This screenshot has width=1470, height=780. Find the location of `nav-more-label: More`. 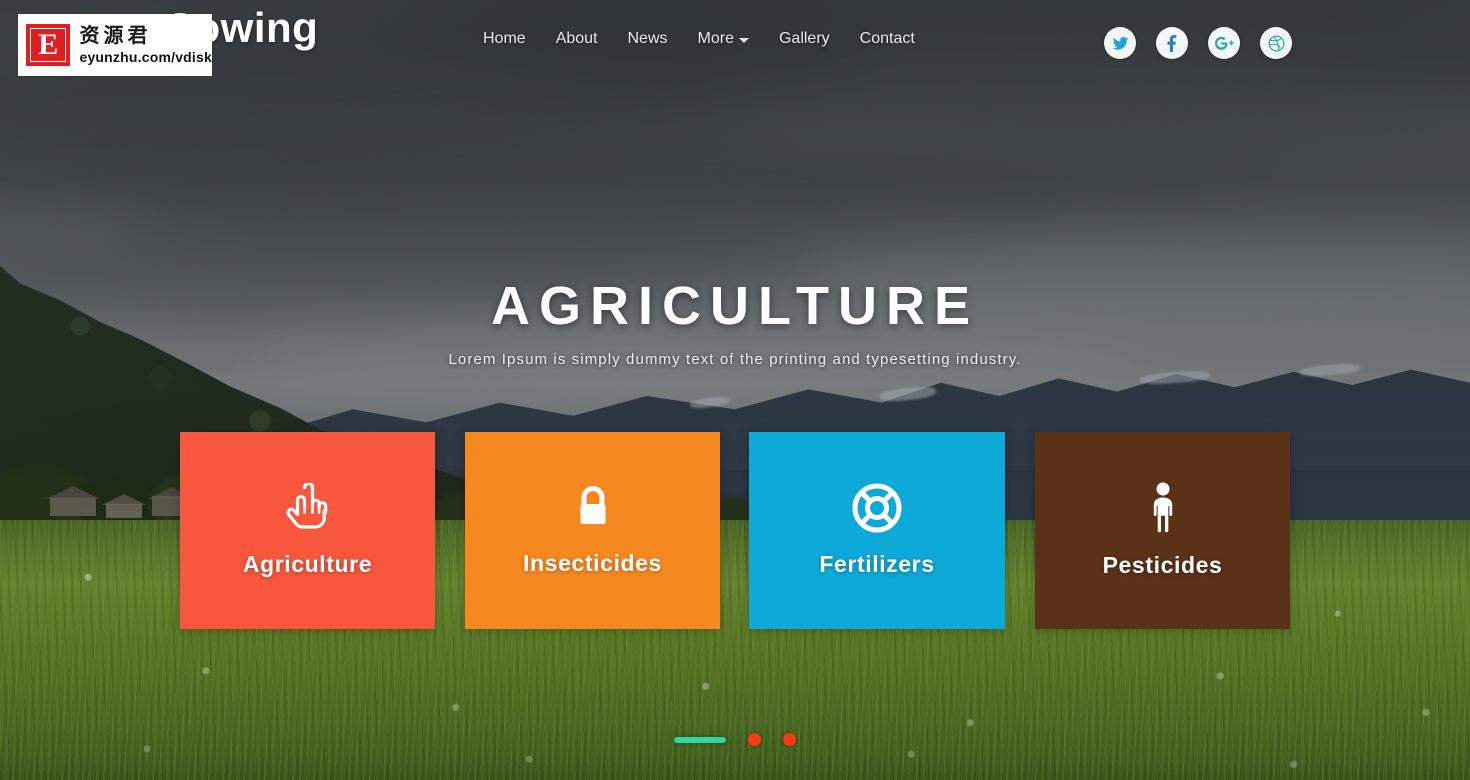

nav-more-label: More is located at coordinates (715, 38).